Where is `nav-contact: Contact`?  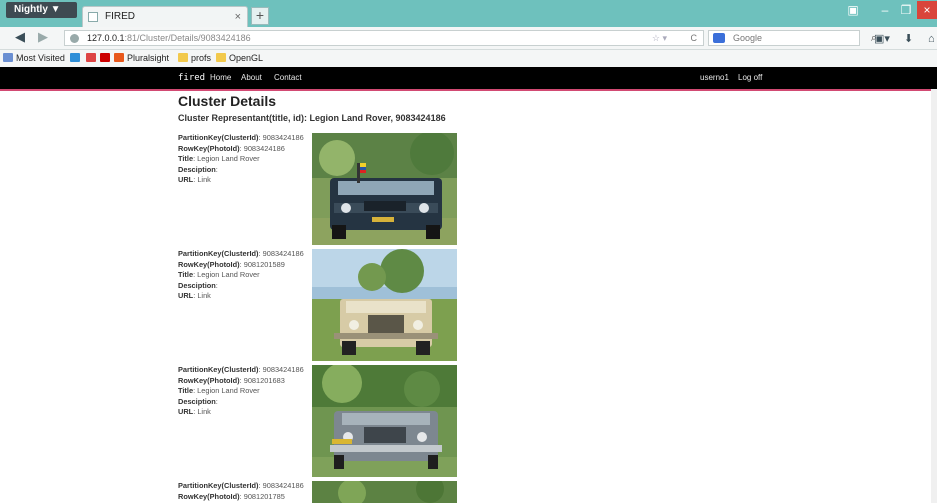 nav-contact: Contact is located at coordinates (288, 78).